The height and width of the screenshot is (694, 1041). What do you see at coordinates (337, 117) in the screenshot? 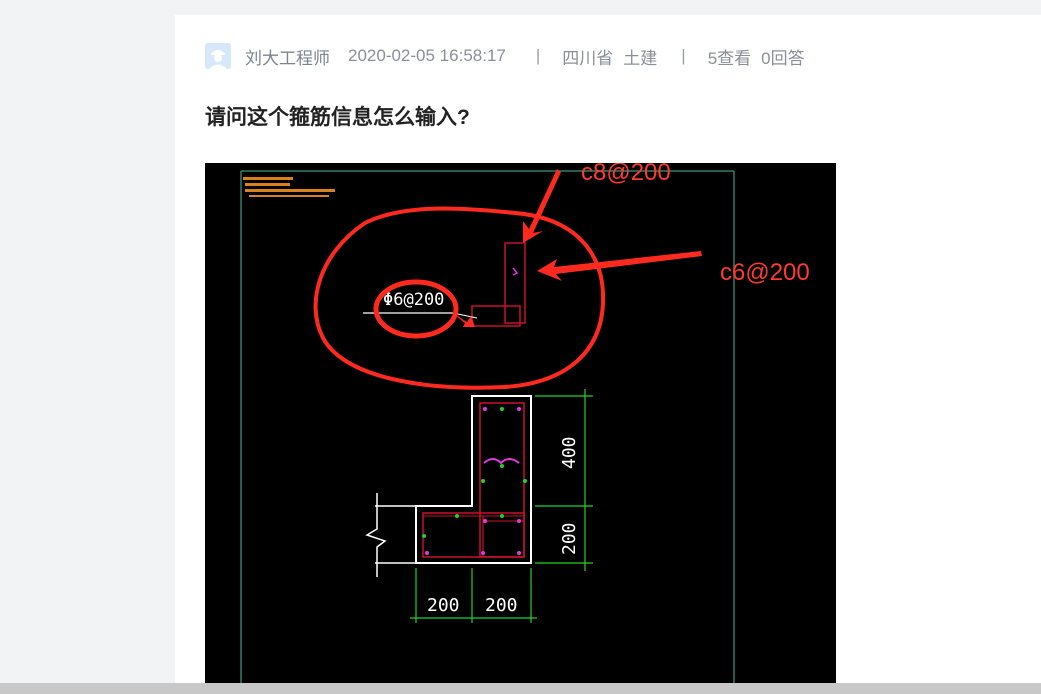
I see `question-title: 请问这个箍筋信息怎么输入?` at bounding box center [337, 117].